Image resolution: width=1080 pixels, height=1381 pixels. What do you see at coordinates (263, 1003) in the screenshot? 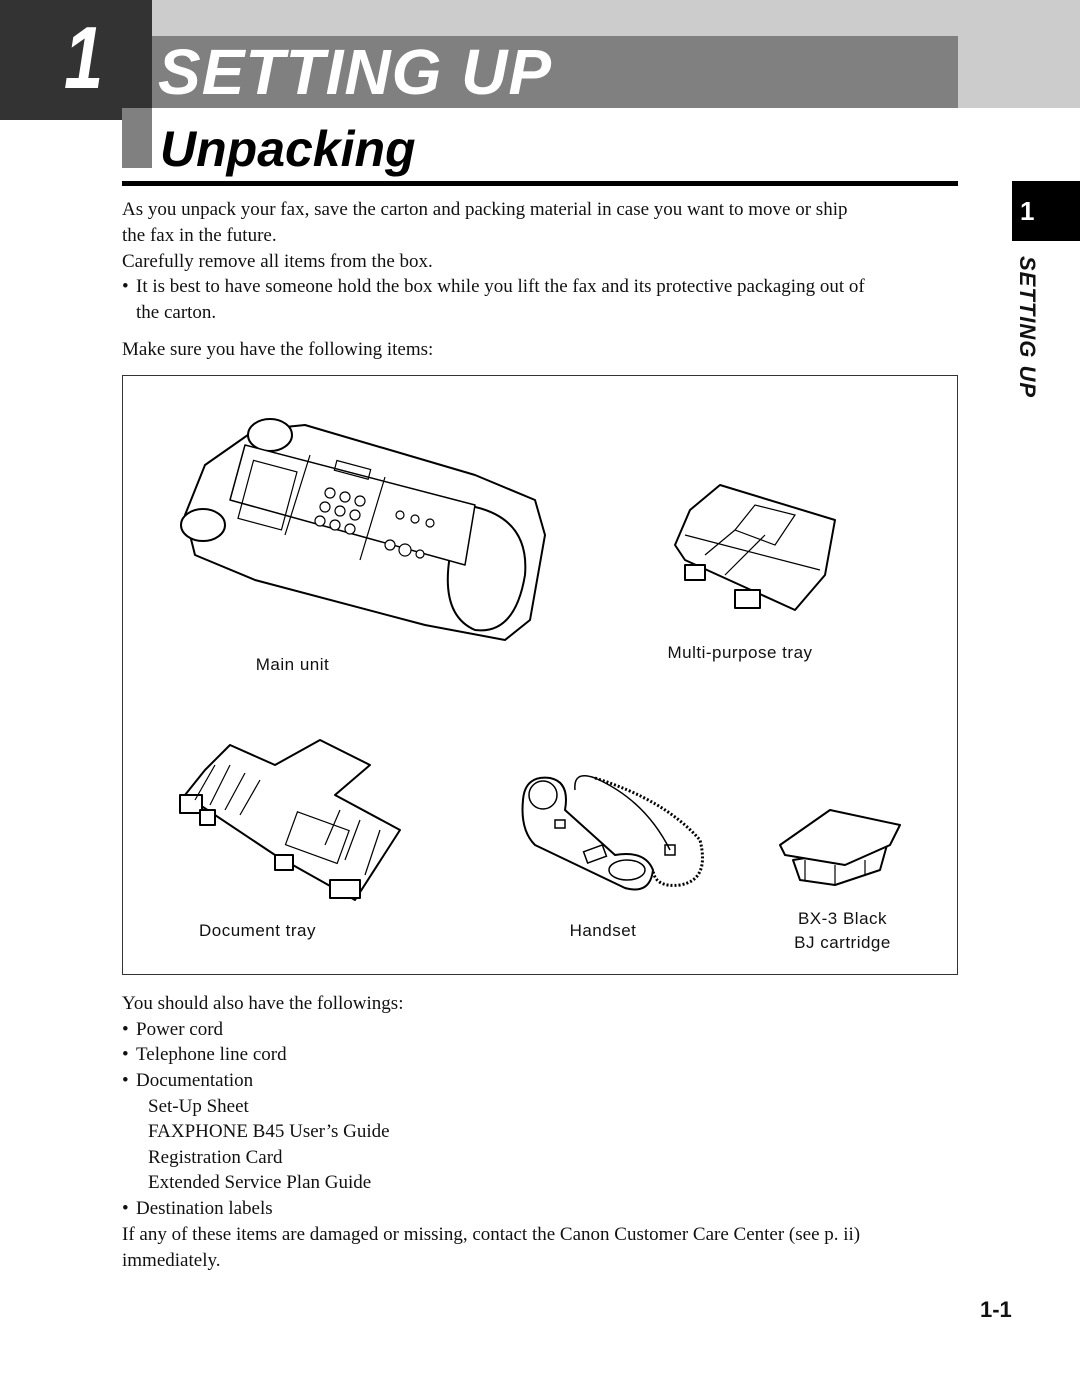
I see `also-have-lead: You should also have the followings:` at bounding box center [263, 1003].